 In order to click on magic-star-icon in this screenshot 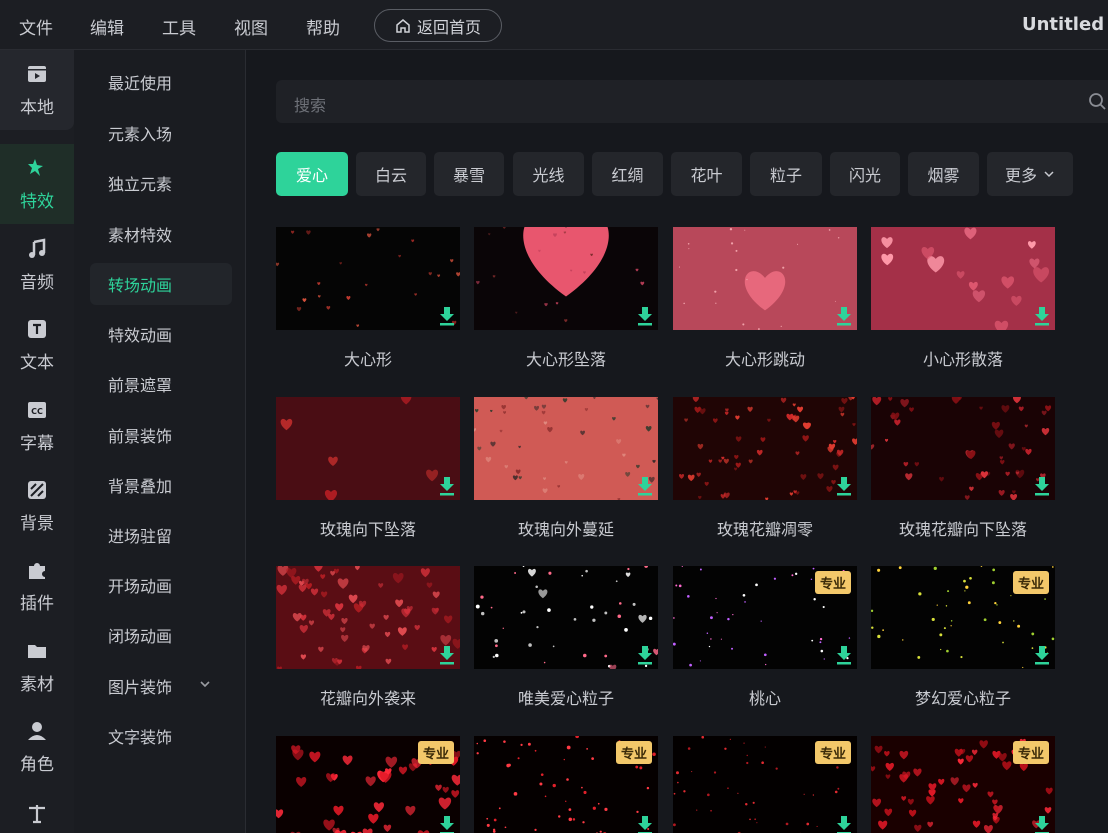, I will do `click(37, 168)`.